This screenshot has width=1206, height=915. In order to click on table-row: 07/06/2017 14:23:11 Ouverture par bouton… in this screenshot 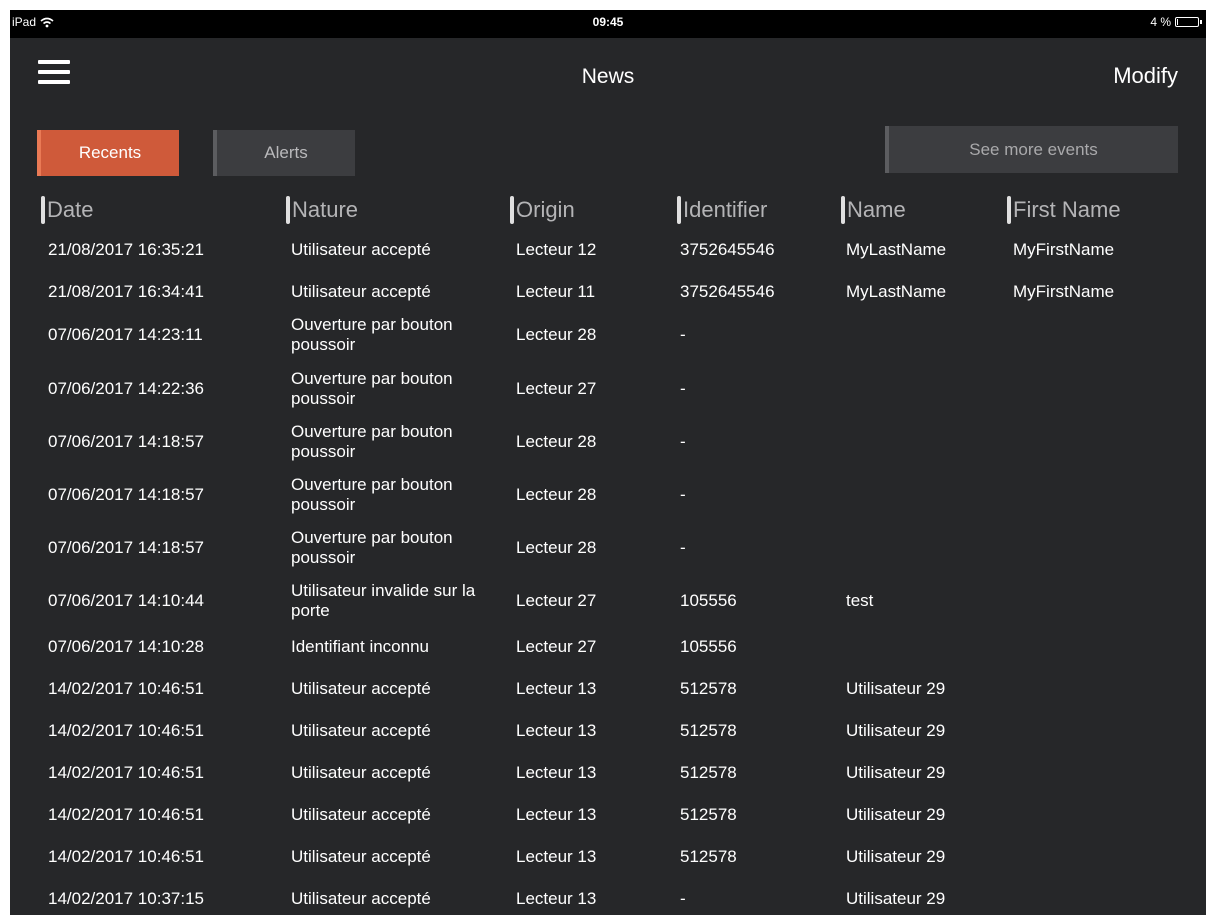, I will do `click(608, 335)`.